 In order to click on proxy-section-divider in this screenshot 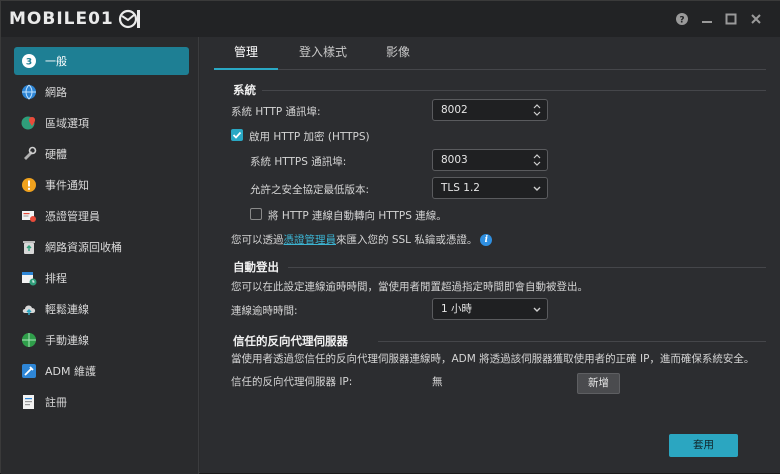, I will do `click(572, 341)`.